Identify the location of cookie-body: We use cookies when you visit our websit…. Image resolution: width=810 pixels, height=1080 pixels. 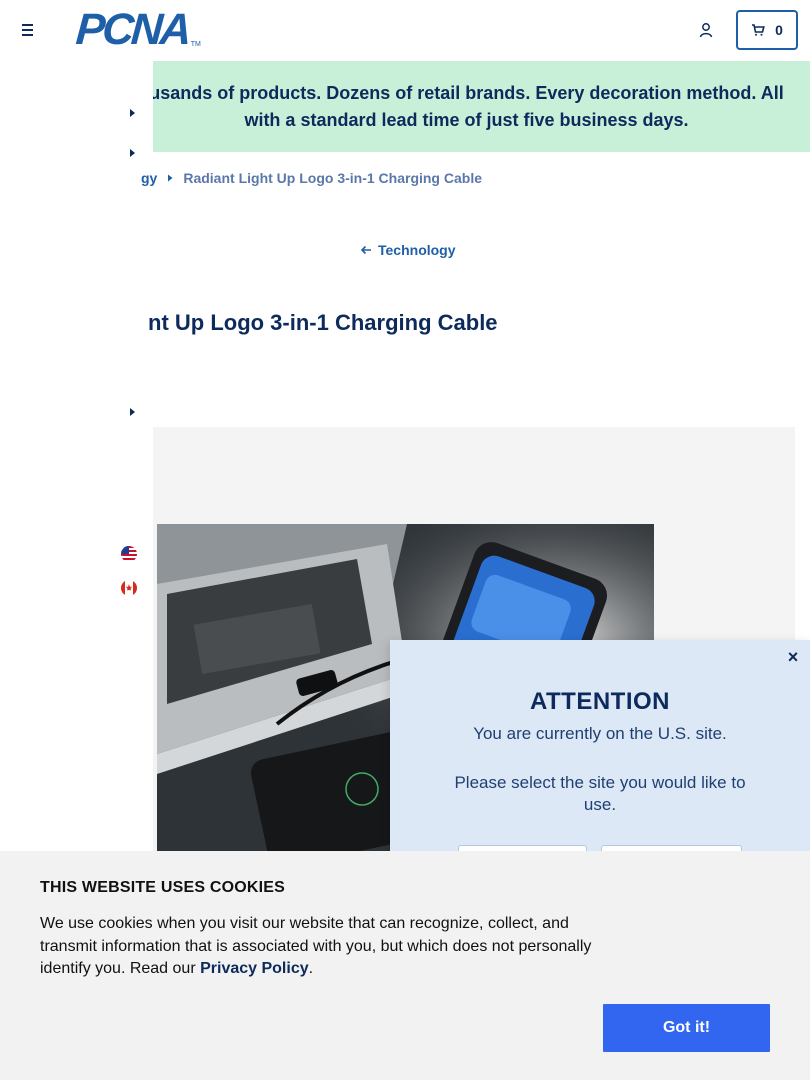
(325, 947).